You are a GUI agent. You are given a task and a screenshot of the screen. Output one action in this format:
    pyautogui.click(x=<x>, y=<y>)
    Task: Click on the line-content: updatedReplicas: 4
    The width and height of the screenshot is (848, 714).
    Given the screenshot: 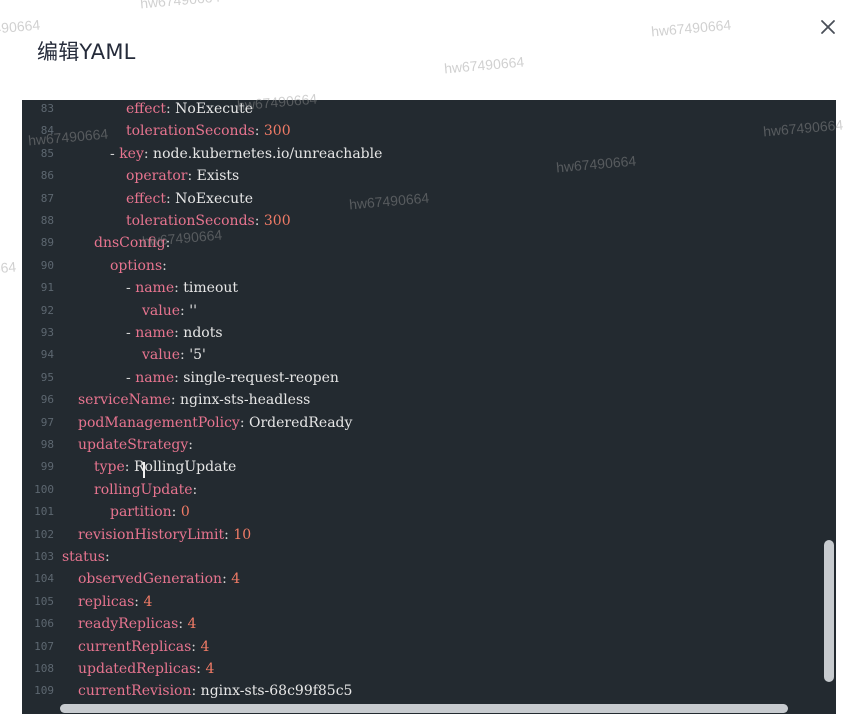 What is the action you would take?
    pyautogui.click(x=146, y=669)
    